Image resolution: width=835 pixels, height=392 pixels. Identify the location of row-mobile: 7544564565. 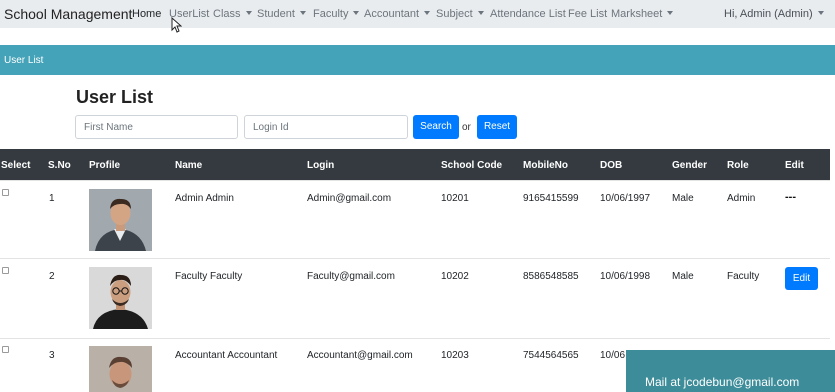
(551, 355).